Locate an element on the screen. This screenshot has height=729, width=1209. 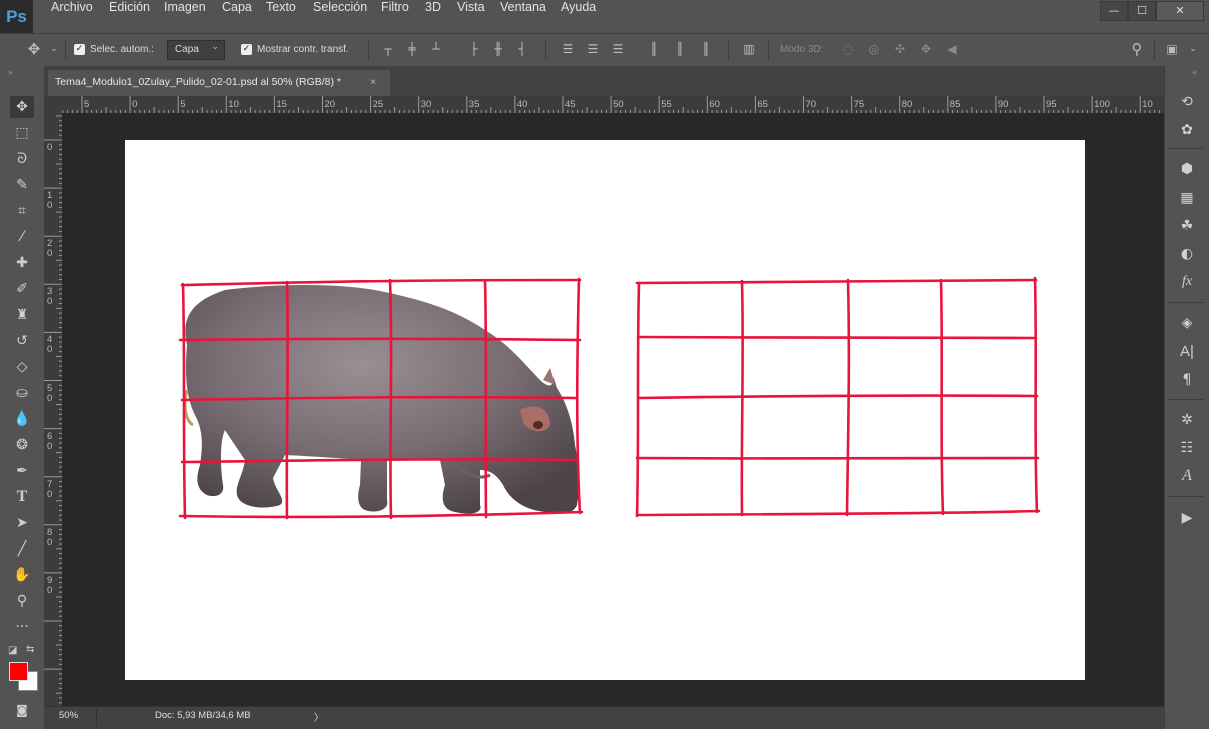
marquee-icon: ⬚ is located at coordinates (22, 133).